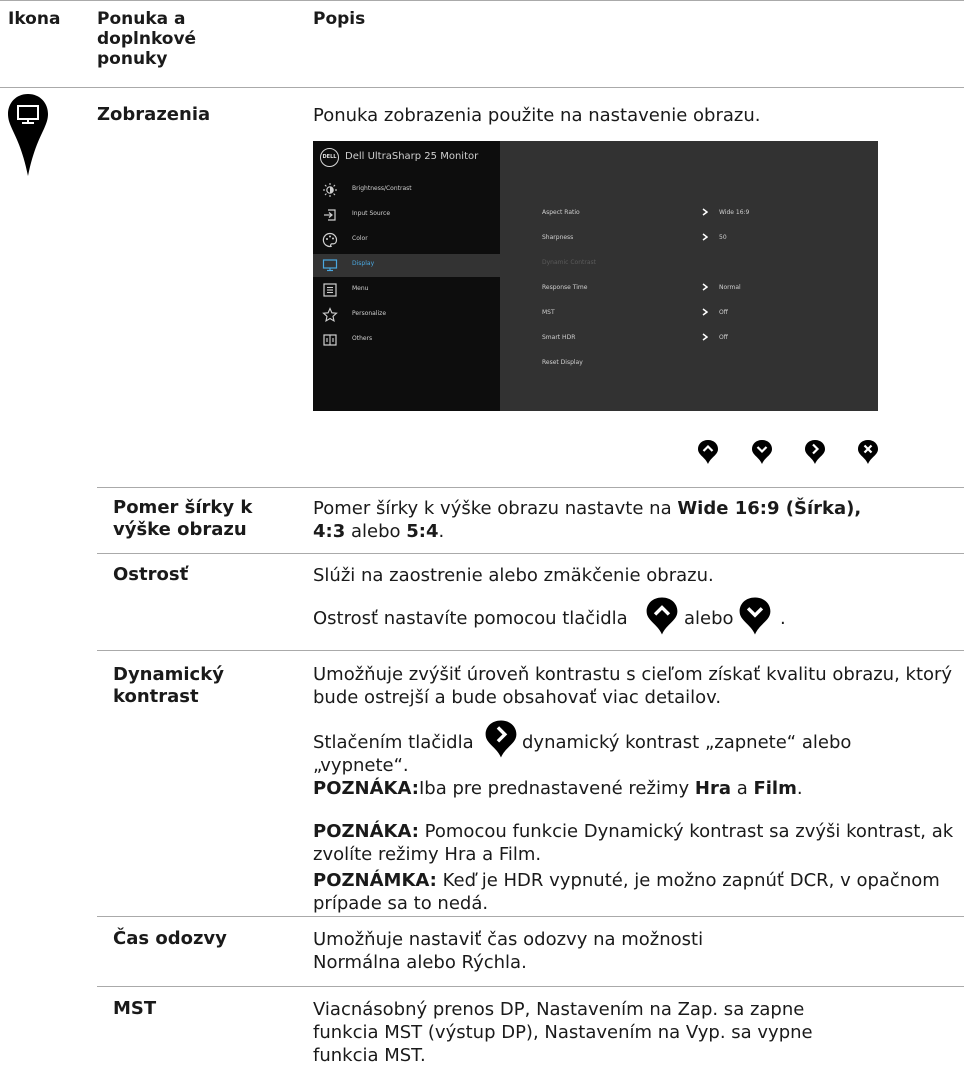  I want to click on osd-value-aspect-ratio: Wide 16:9, so click(734, 212).